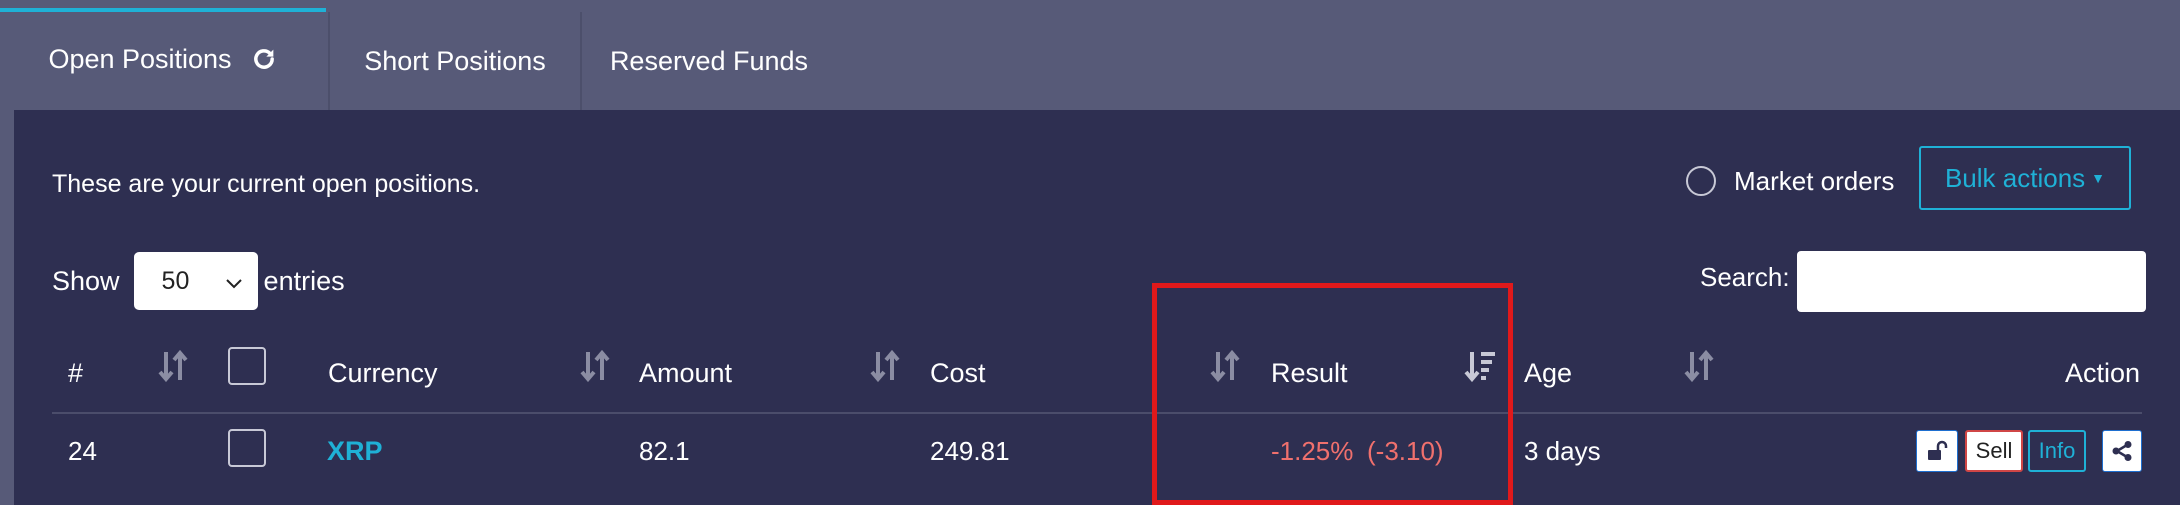 The image size is (2180, 505). Describe the element at coordinates (82, 451) in the screenshot. I see `row-number: 24` at that location.